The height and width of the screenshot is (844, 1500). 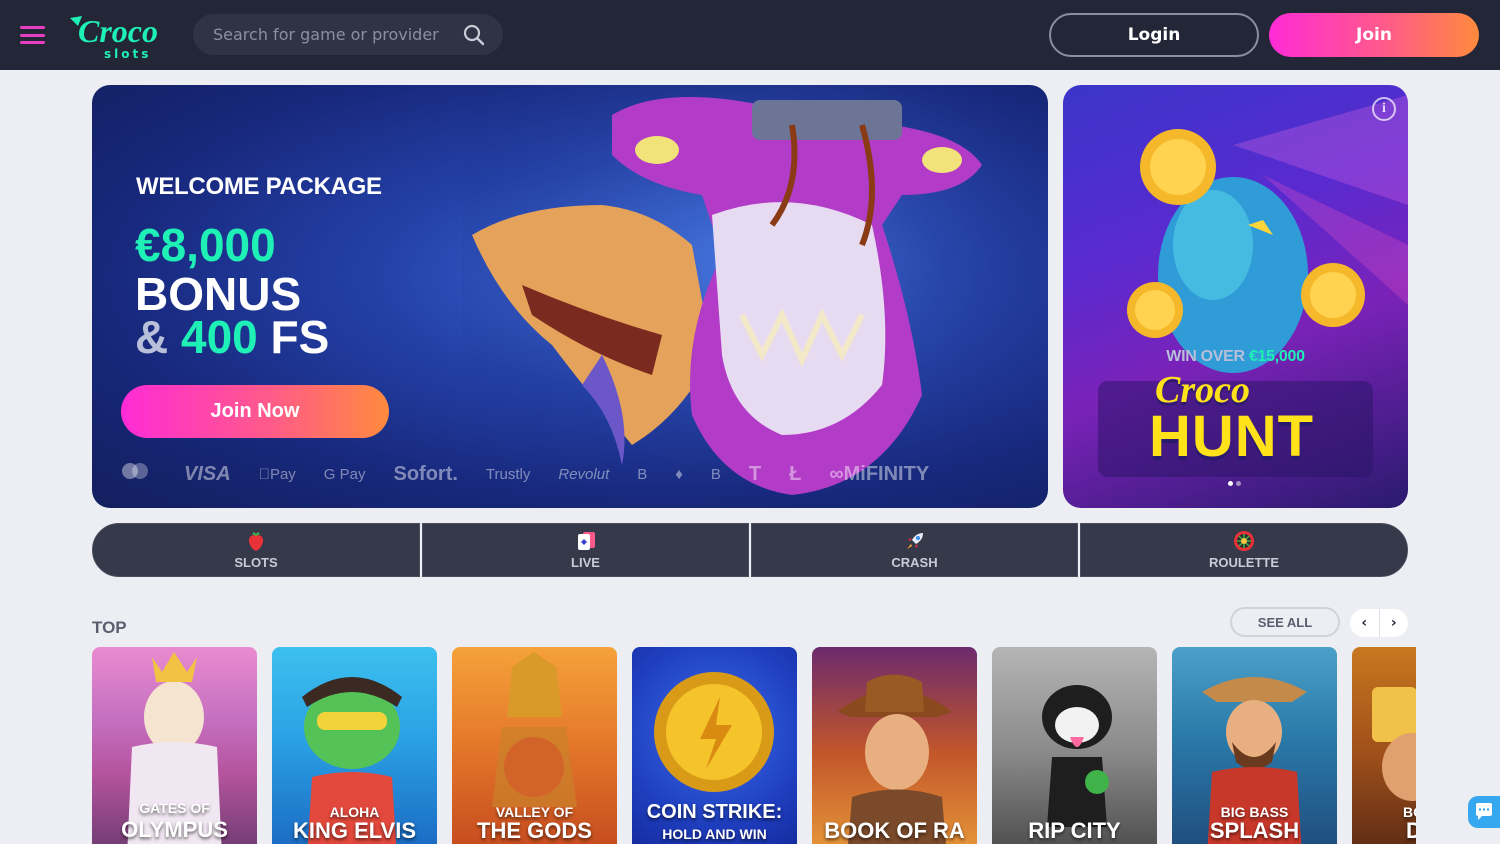 I want to click on game-tile: RIP CITY, so click(x=1074, y=745).